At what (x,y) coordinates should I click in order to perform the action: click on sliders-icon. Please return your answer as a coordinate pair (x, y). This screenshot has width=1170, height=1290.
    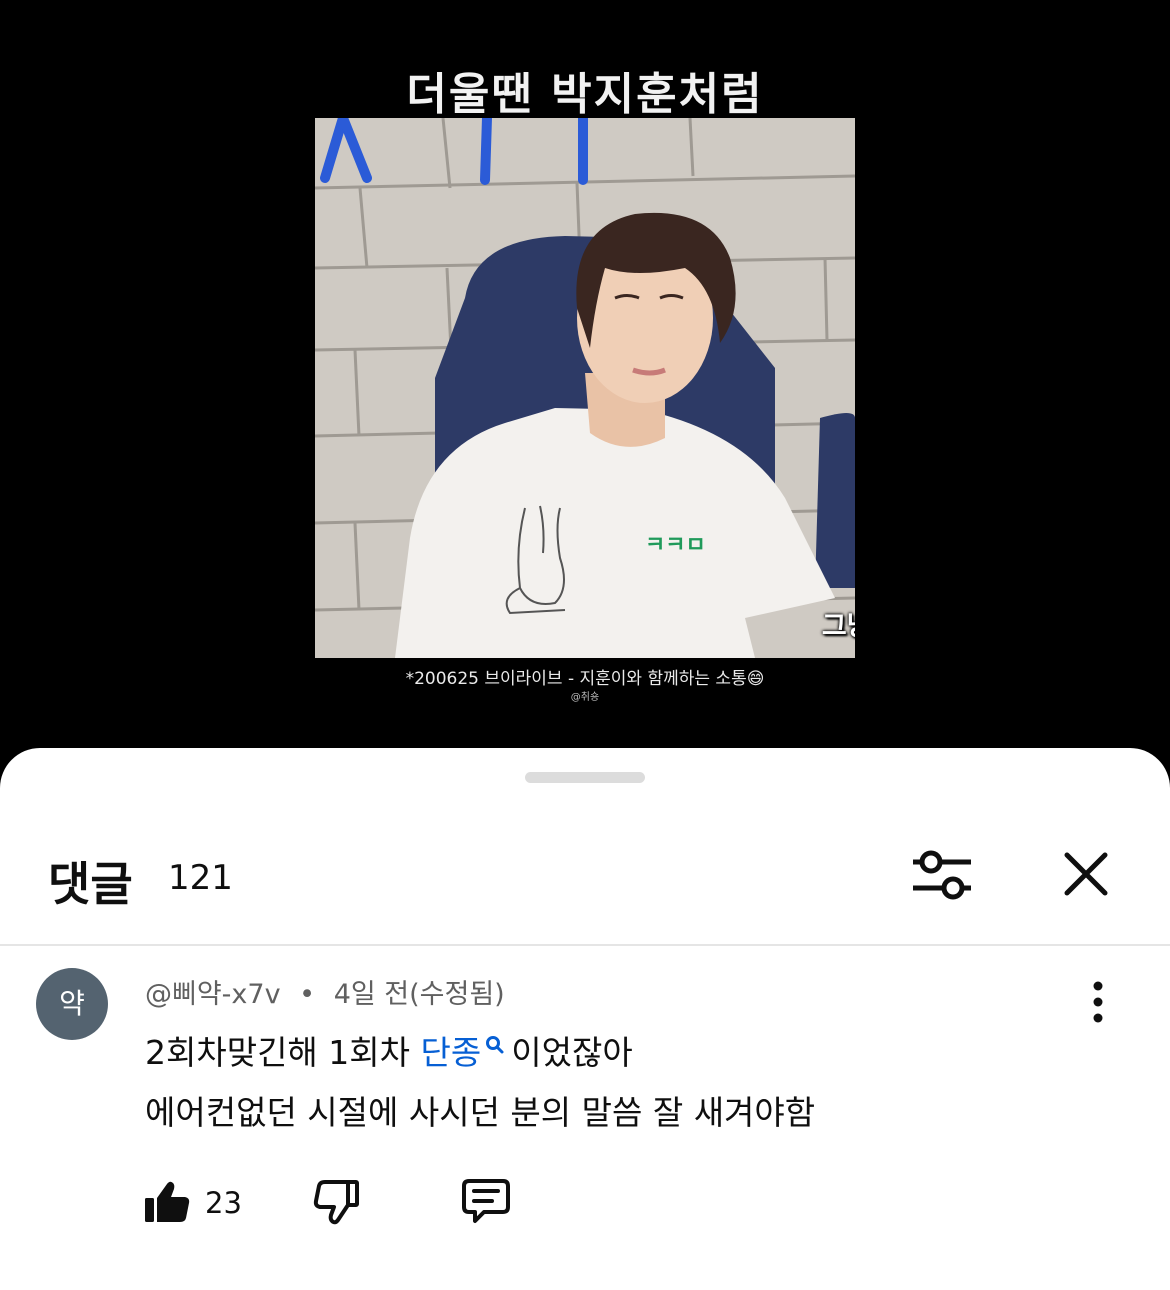
    Looking at the image, I should click on (942, 875).